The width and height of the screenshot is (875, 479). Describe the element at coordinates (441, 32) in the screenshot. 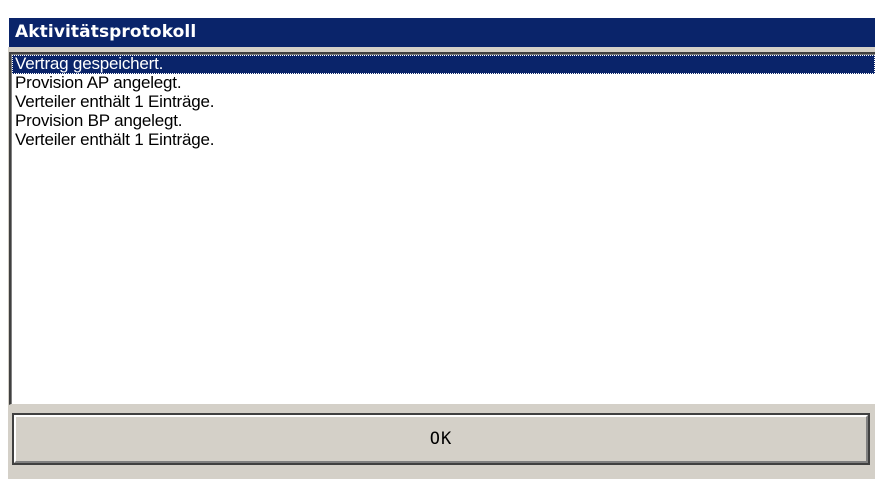

I see `title-bar: Aktivitätsprotokoll` at that location.